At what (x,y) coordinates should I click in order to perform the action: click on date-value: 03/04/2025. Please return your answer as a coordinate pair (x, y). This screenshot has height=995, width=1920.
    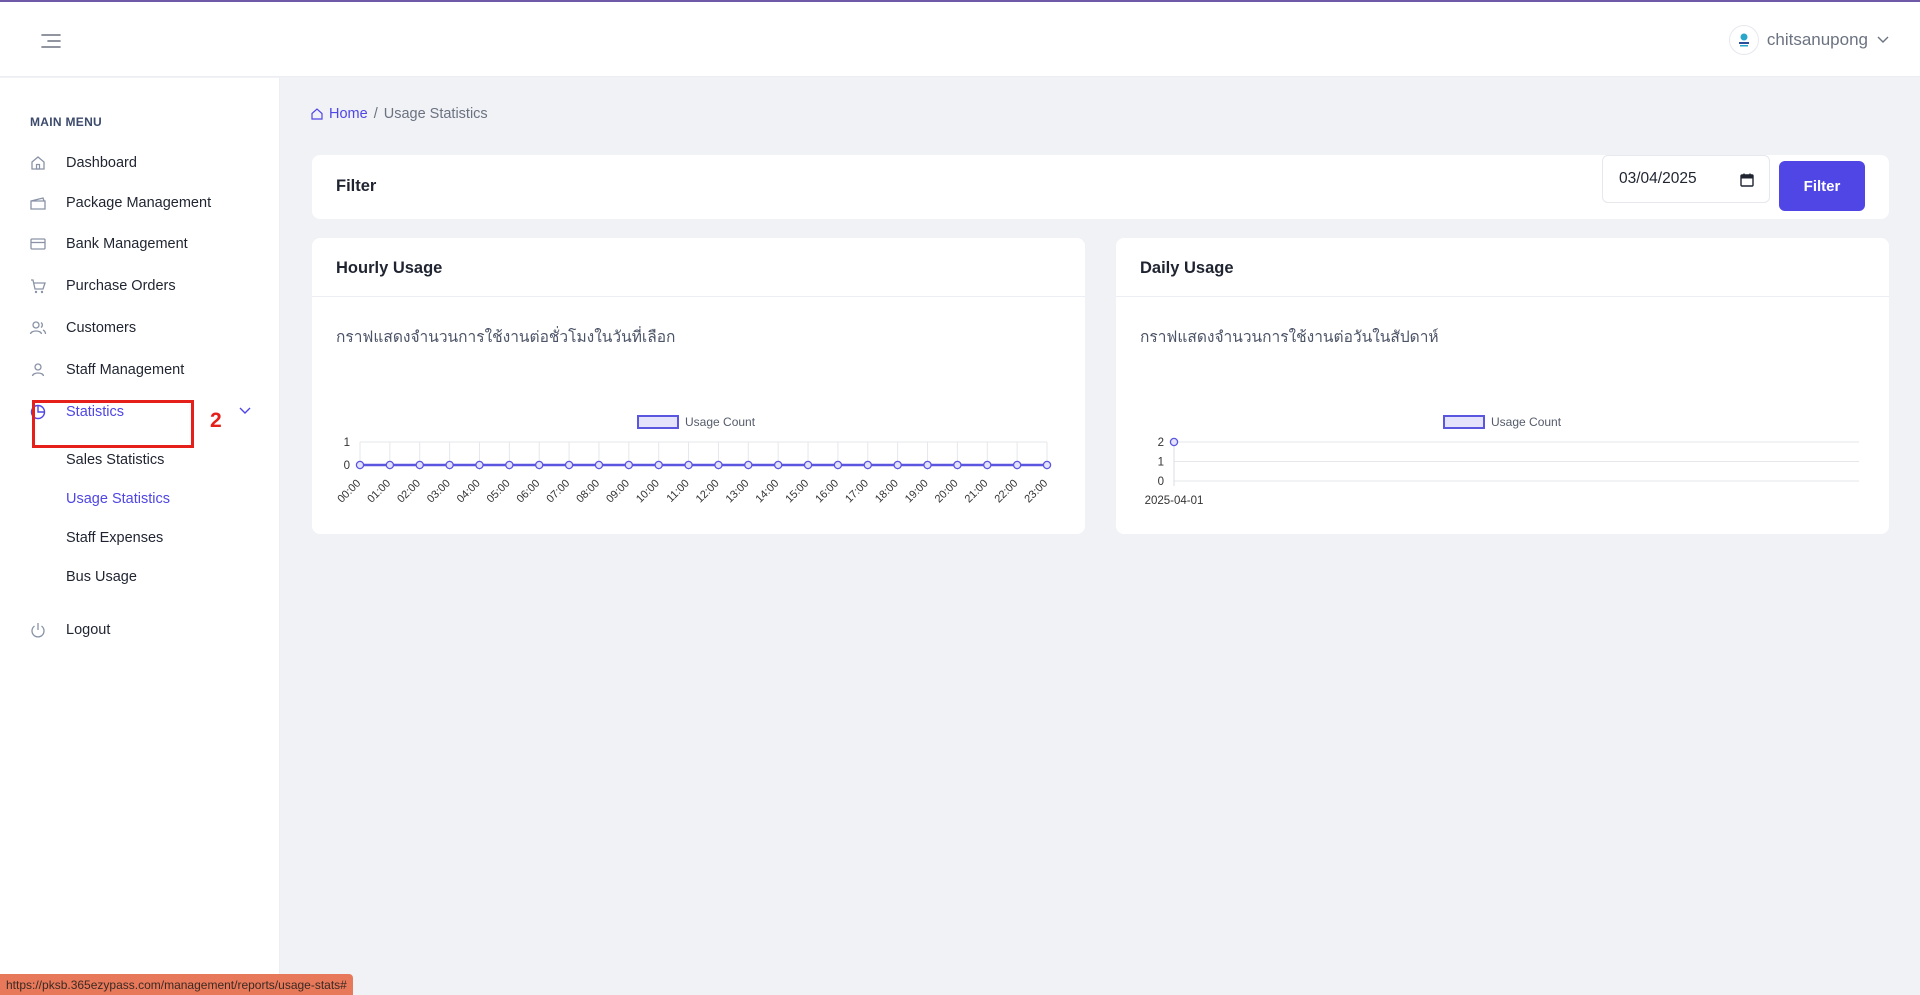
    Looking at the image, I should click on (1658, 178).